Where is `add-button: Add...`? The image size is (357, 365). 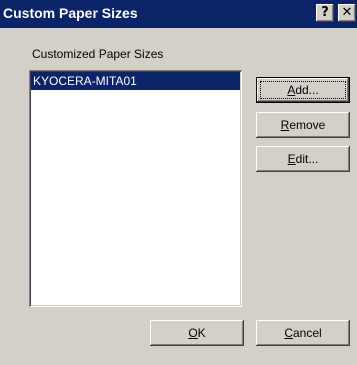
add-button: Add... is located at coordinates (303, 90).